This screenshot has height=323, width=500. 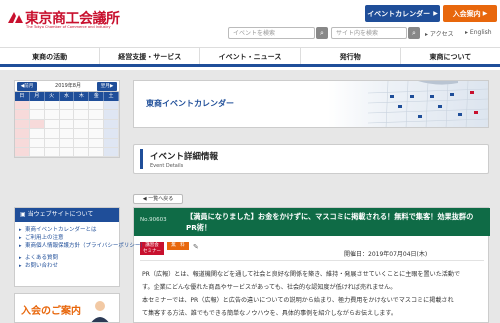 I want to click on weekday-label: 水, so click(x=67, y=96).